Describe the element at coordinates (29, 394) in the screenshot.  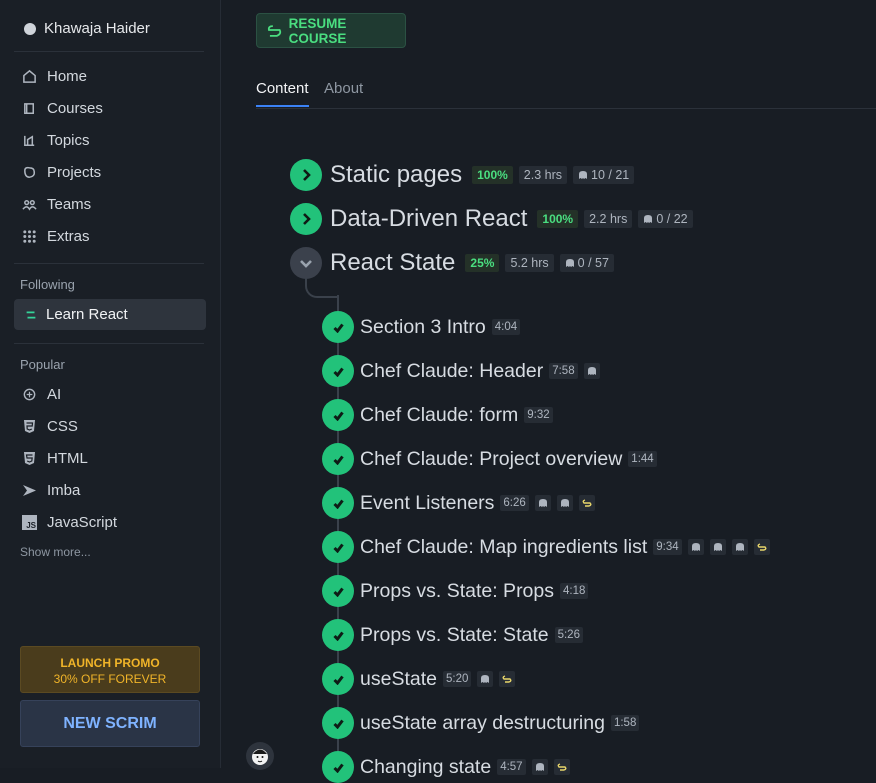
I see `ai-icon` at that location.